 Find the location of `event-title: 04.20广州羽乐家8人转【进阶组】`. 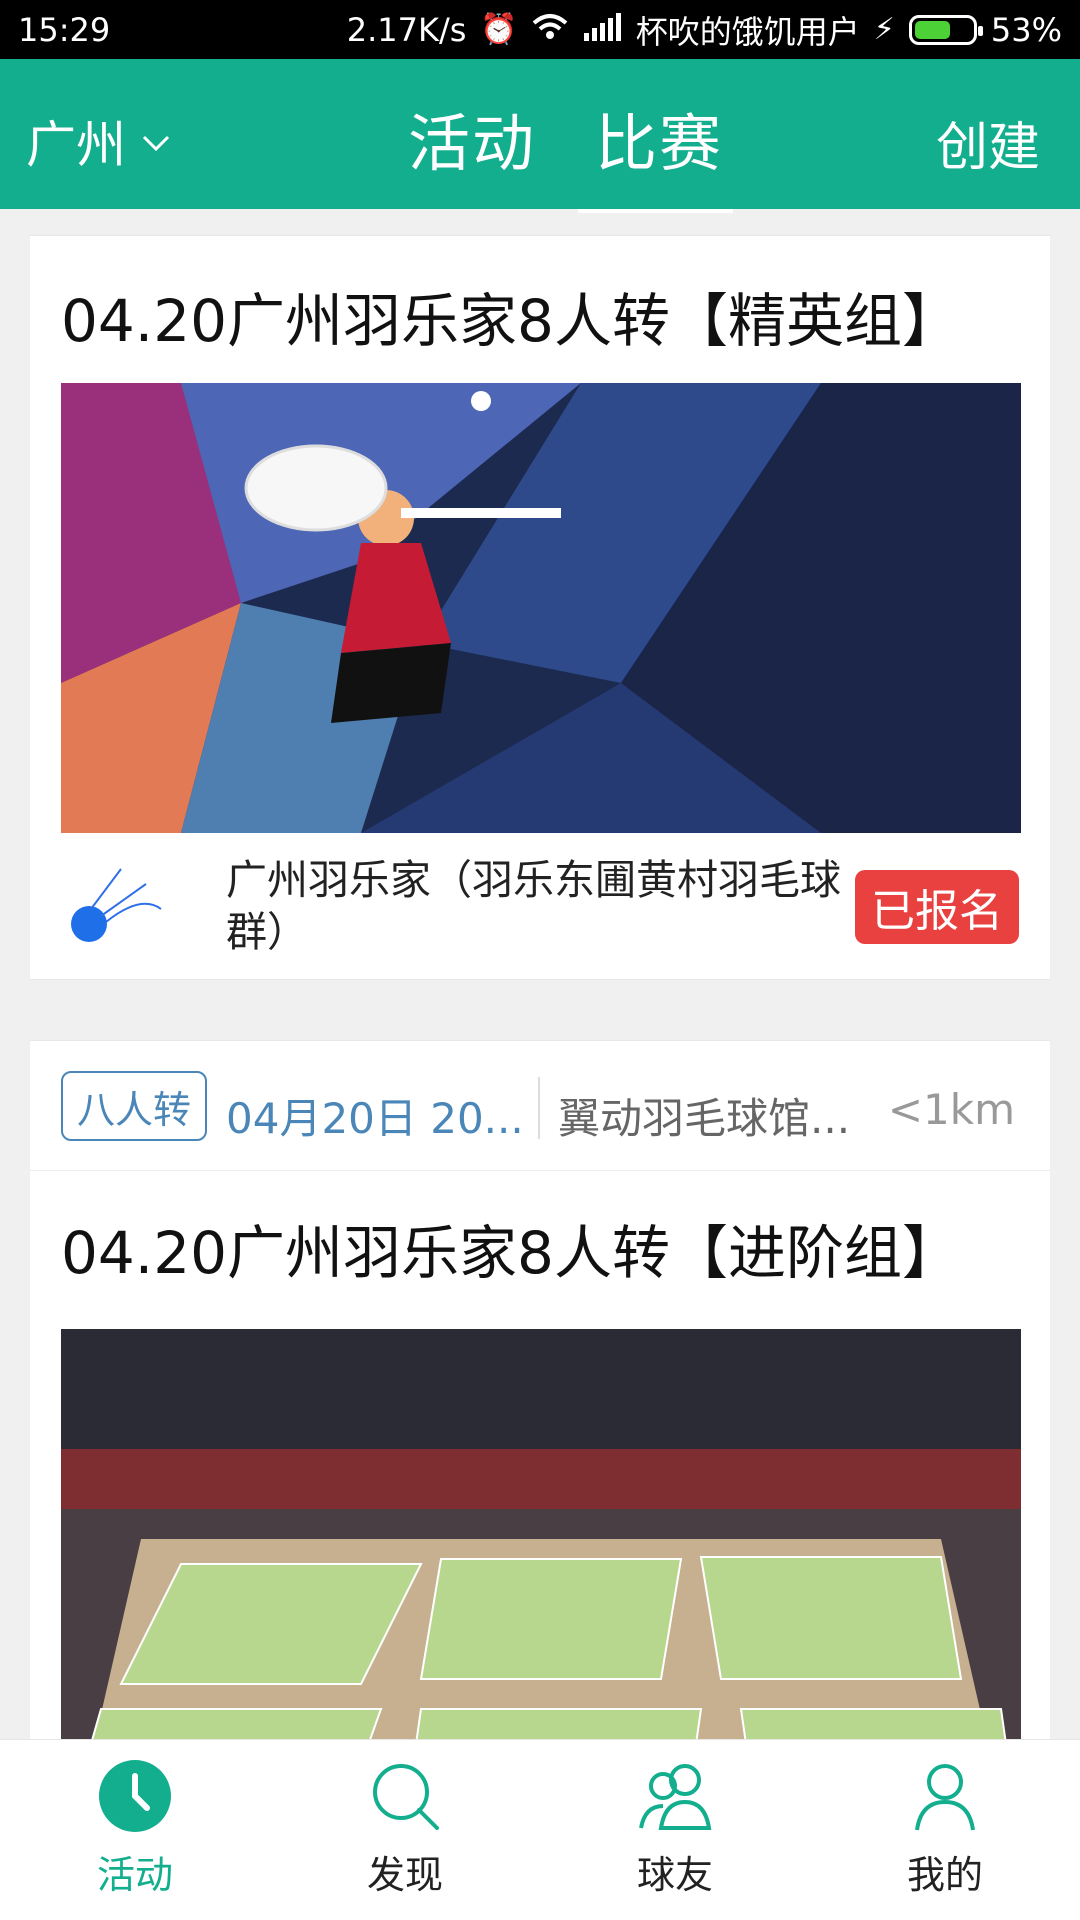

event-title: 04.20广州羽乐家8人转【进阶组】 is located at coordinates (510, 1253).